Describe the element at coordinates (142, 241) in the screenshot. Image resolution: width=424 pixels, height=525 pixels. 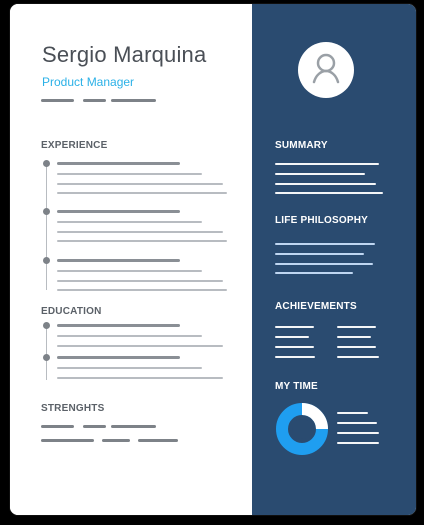
I see `experience-text-2c` at that location.